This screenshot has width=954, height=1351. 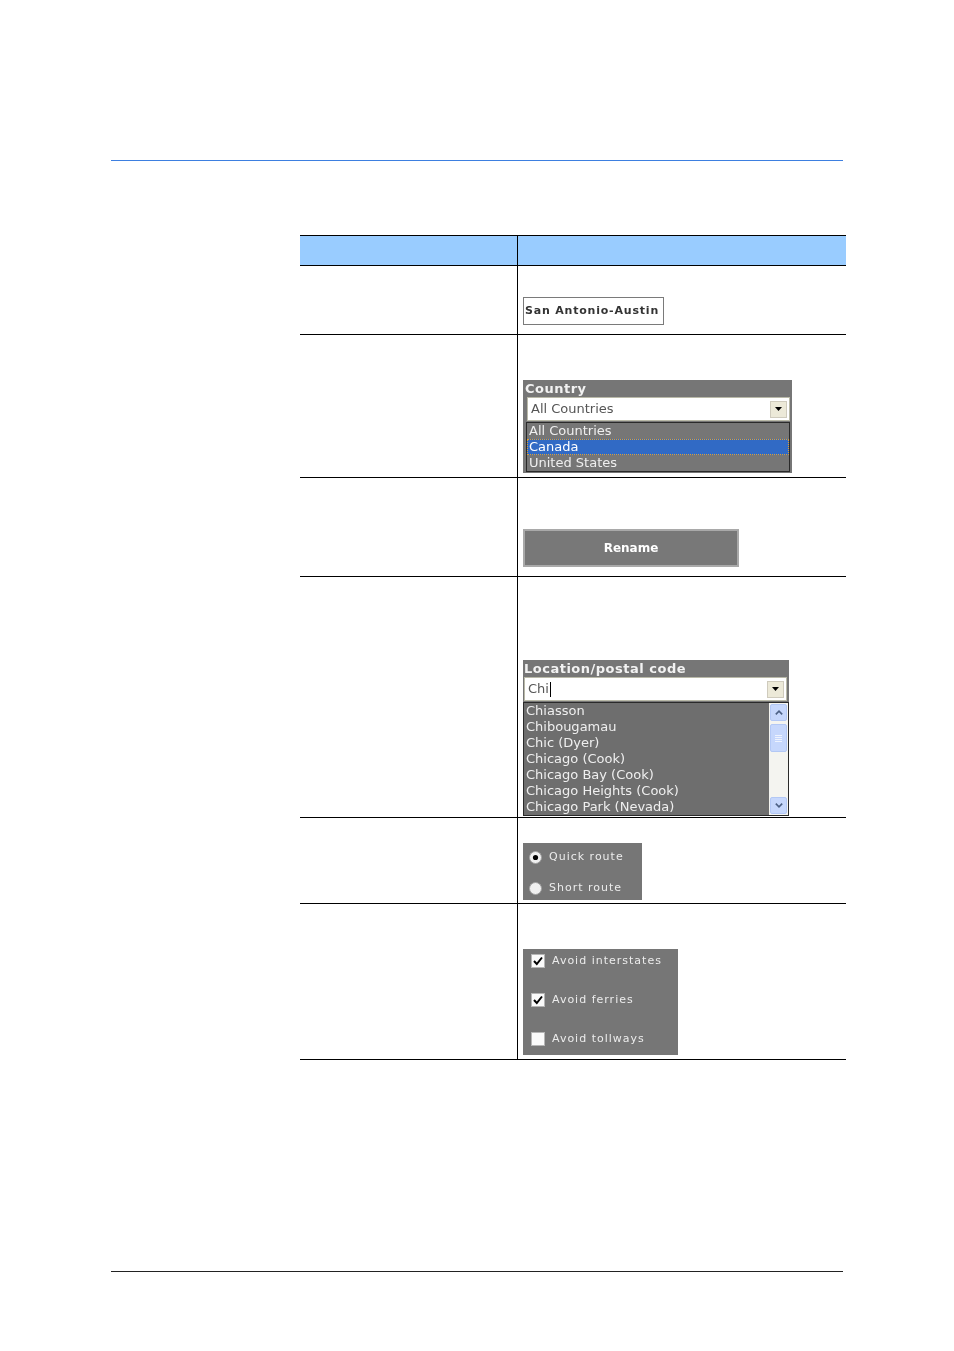 I want to click on checkbox-label: Avoid interstates, so click(x=607, y=961).